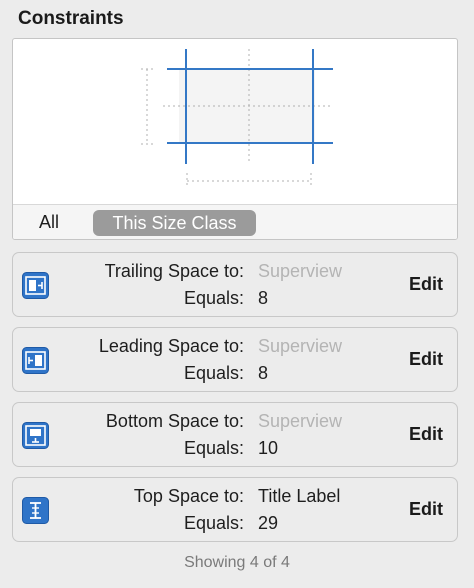 The width and height of the screenshot is (474, 588). What do you see at coordinates (299, 496) in the screenshot?
I see `constraint-target: Title Label` at bounding box center [299, 496].